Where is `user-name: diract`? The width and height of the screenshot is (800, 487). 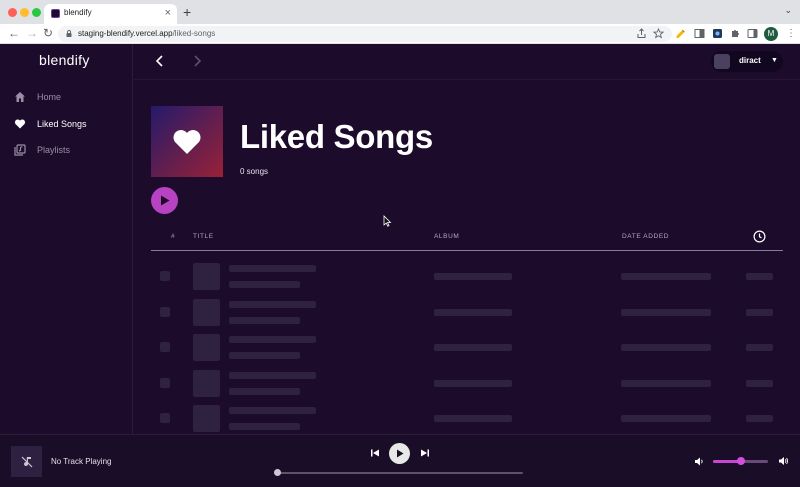 user-name: diract is located at coordinates (750, 60).